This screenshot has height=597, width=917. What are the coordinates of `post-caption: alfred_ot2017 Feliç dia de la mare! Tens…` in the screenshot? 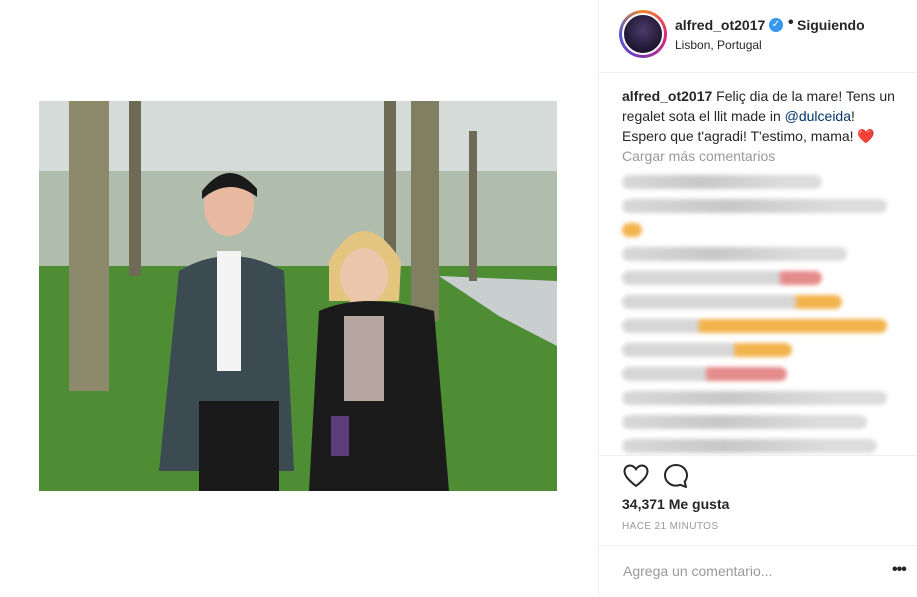 It's located at (759, 116).